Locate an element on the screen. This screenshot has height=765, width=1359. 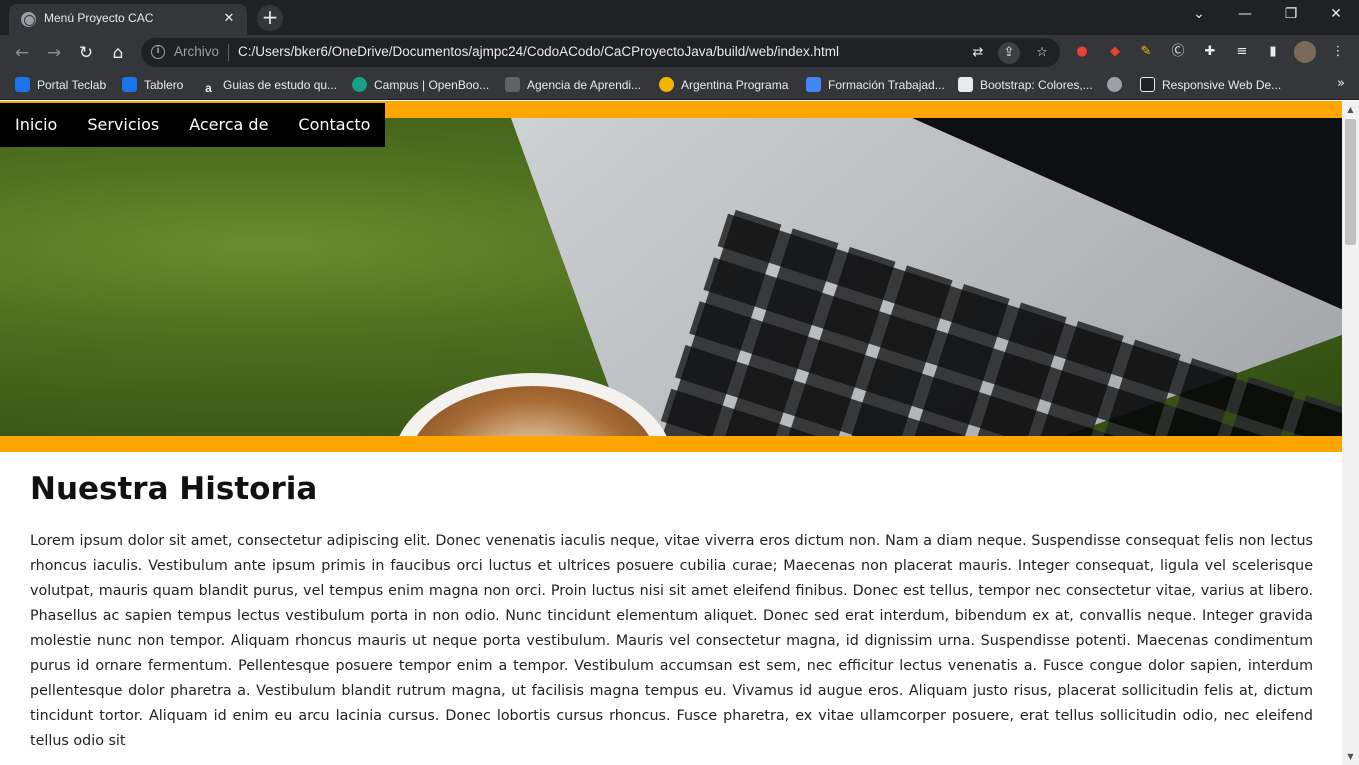
bookmarks-overflow-icon: » is located at coordinates (1341, 83).